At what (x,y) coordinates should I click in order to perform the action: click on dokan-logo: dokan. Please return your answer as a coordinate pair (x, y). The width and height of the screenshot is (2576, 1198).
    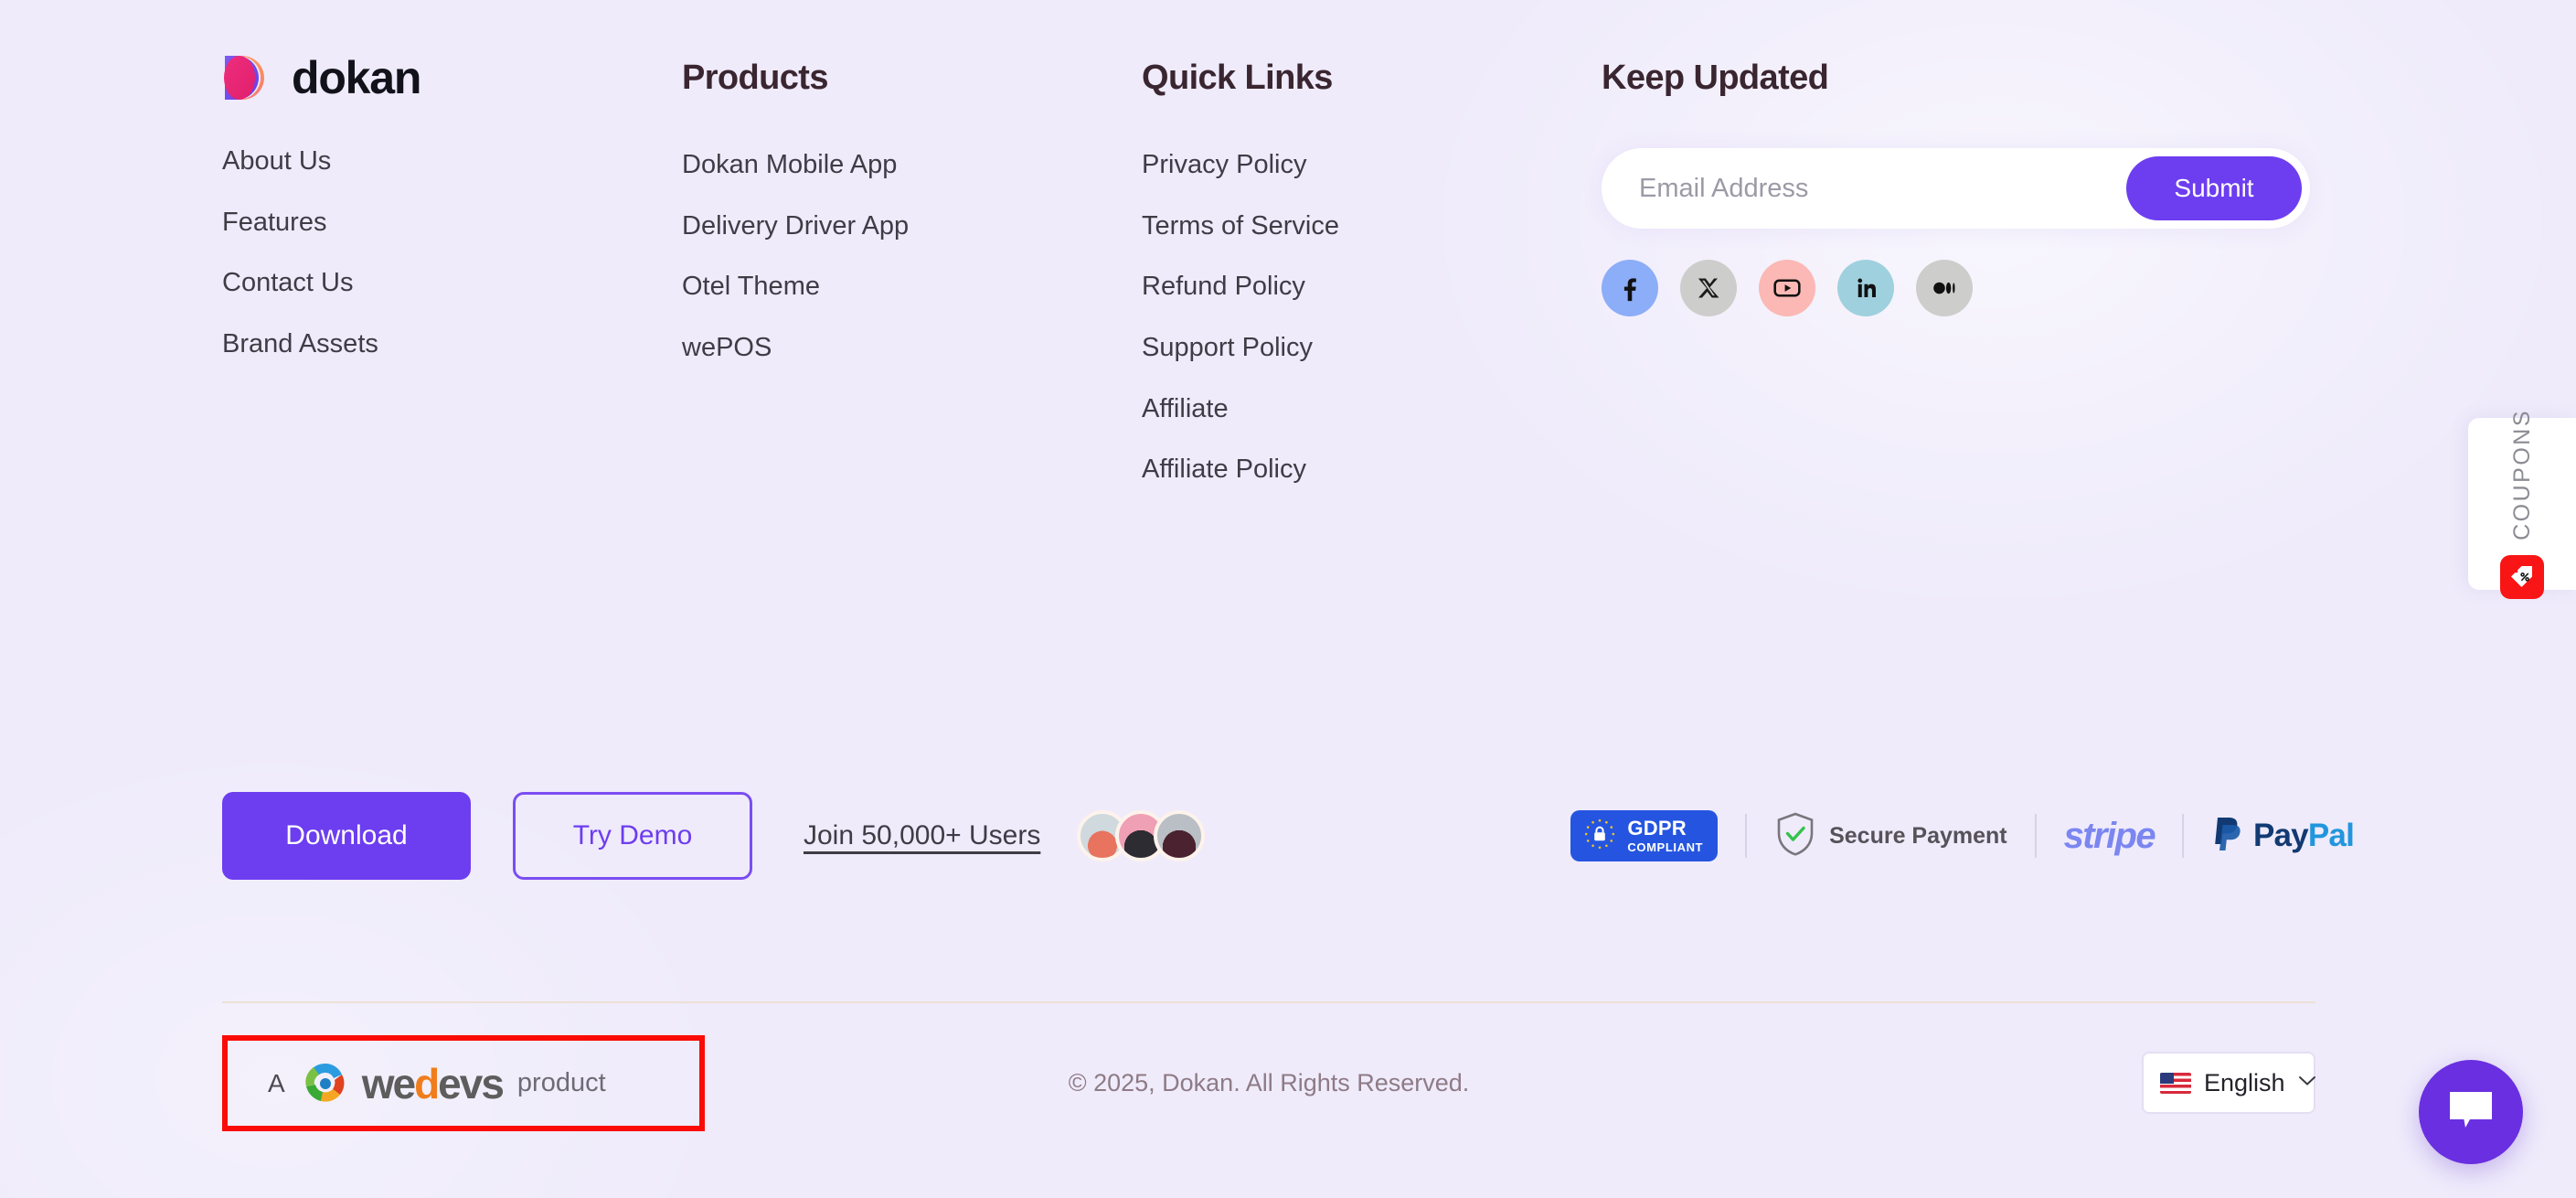
    Looking at the image, I should click on (452, 77).